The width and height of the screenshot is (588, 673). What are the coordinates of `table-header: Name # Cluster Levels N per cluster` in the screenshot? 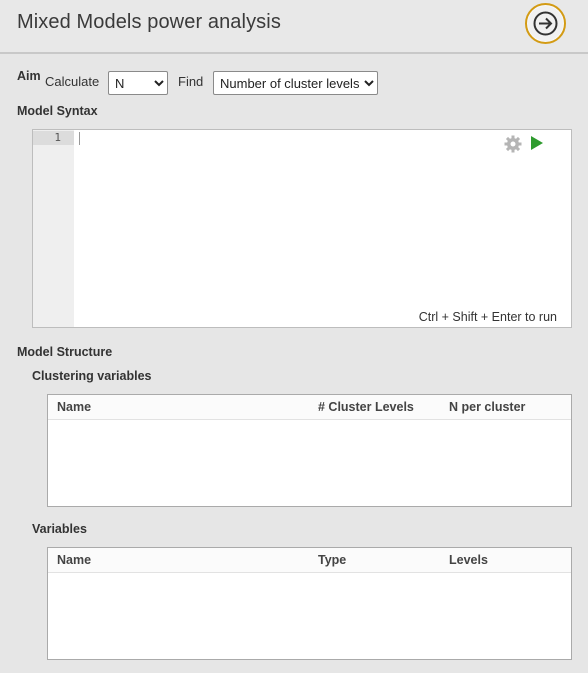 It's located at (309, 407).